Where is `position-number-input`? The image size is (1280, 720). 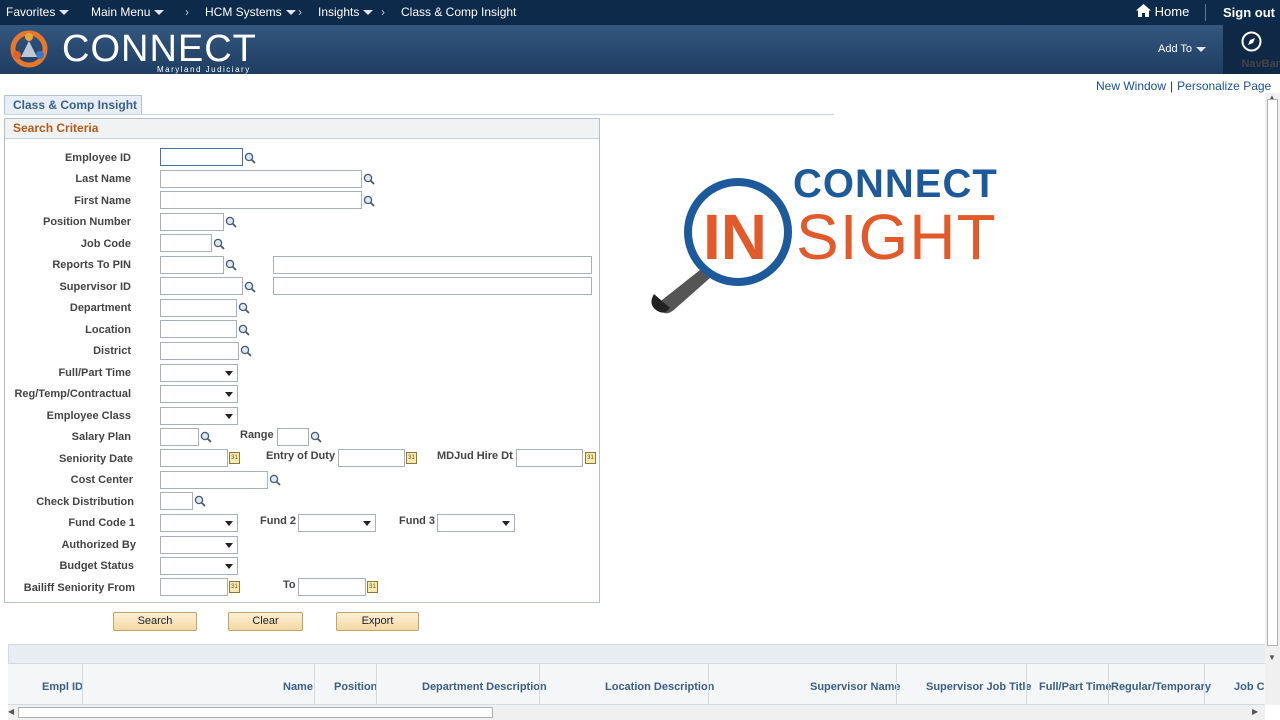 position-number-input is located at coordinates (192, 222).